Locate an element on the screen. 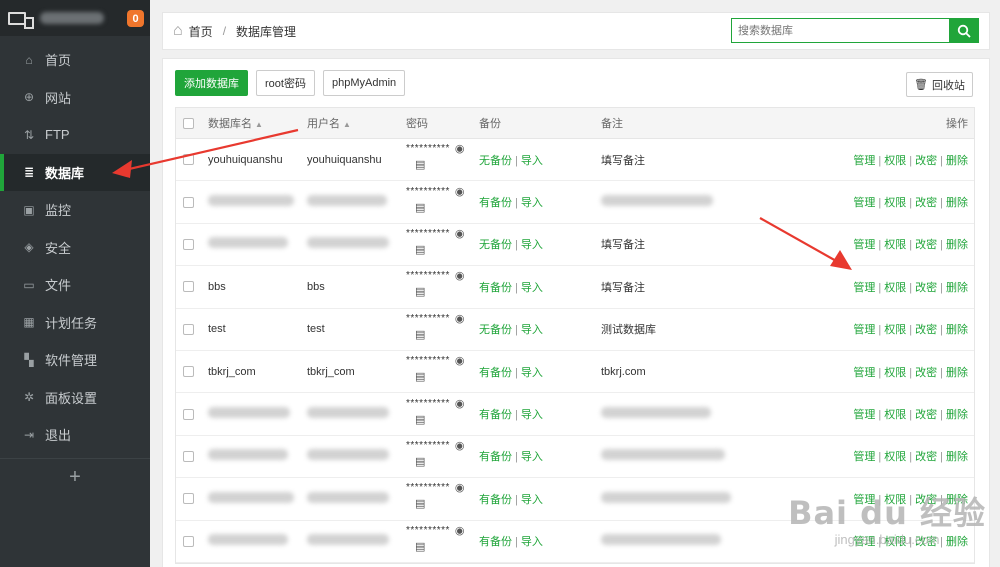 The image size is (1000, 567). sidebar-item-8: ▚ 软件管理 is located at coordinates (75, 360).